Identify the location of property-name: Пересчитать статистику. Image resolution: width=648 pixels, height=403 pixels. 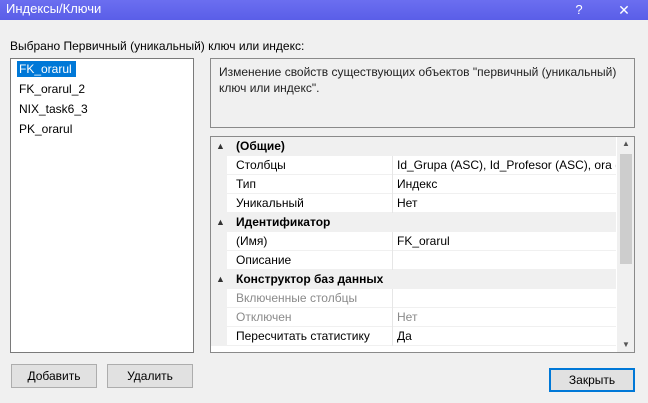
(303, 336).